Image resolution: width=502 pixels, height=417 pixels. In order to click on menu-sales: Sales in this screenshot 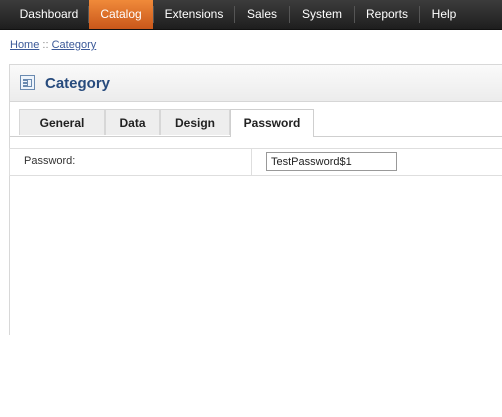, I will do `click(262, 14)`.